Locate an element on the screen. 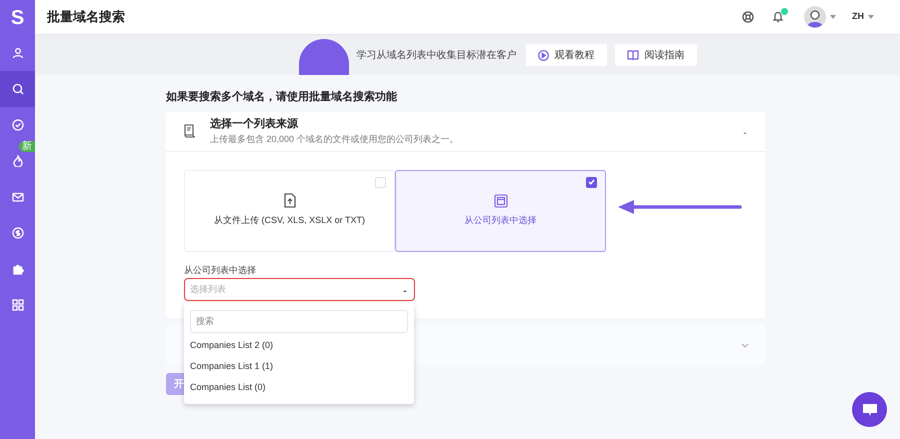 The width and height of the screenshot is (900, 439). select-label: 从公司列表中选择 is located at coordinates (220, 270).